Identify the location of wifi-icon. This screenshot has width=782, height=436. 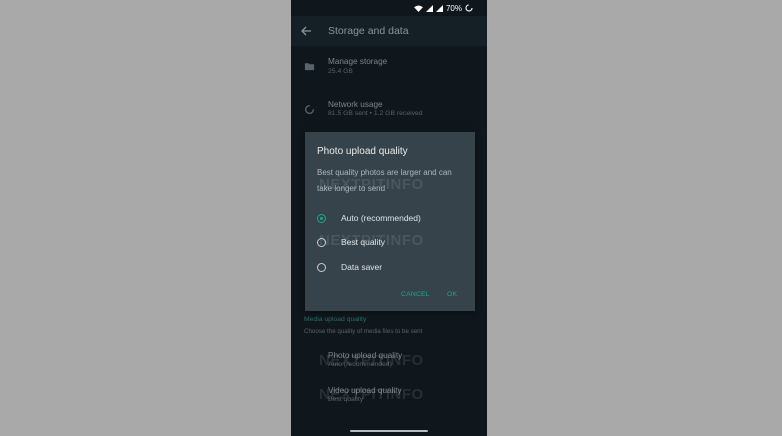
(418, 8).